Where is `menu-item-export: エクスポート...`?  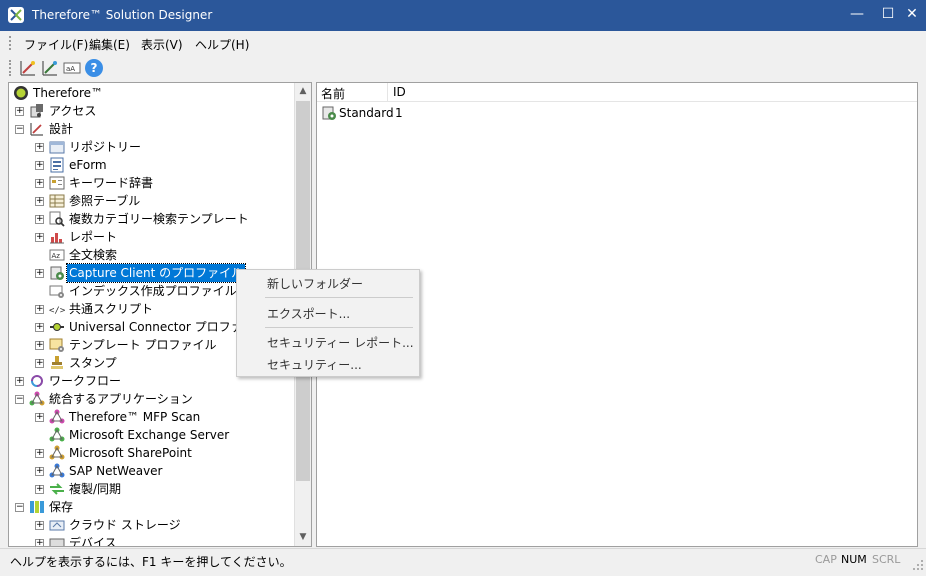
menu-item-export: エクスポート... is located at coordinates (308, 313).